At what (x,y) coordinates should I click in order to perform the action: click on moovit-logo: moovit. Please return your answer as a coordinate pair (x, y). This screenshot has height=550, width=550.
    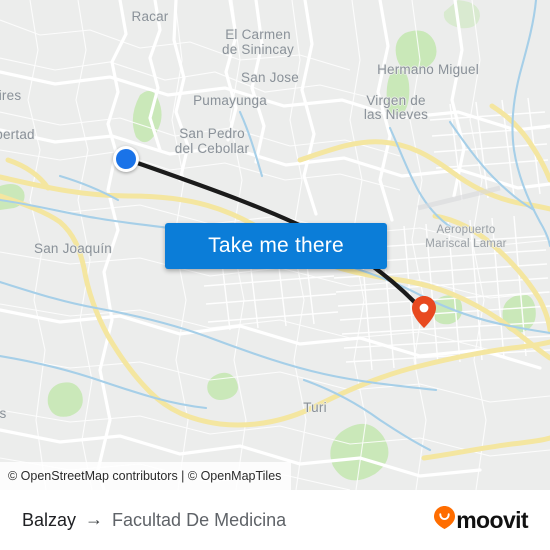
    Looking at the image, I should click on (481, 520).